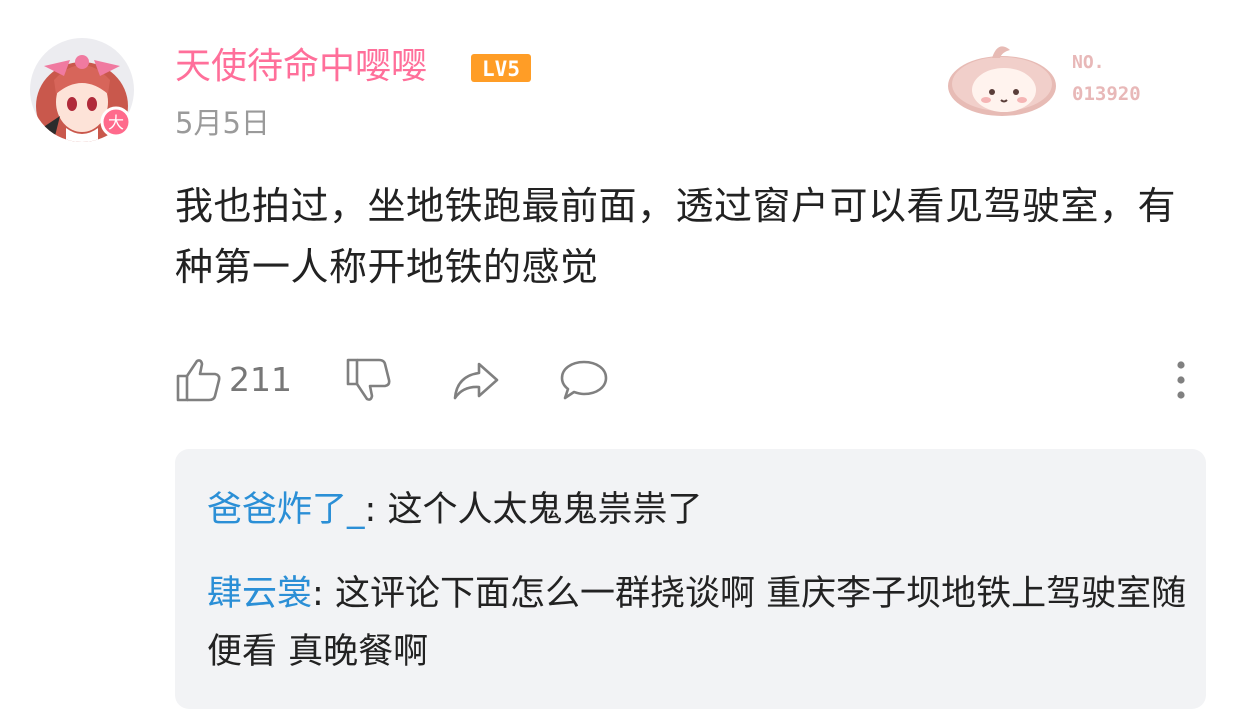 The image size is (1242, 709). I want to click on level-badge-text: LV5, so click(501, 69).